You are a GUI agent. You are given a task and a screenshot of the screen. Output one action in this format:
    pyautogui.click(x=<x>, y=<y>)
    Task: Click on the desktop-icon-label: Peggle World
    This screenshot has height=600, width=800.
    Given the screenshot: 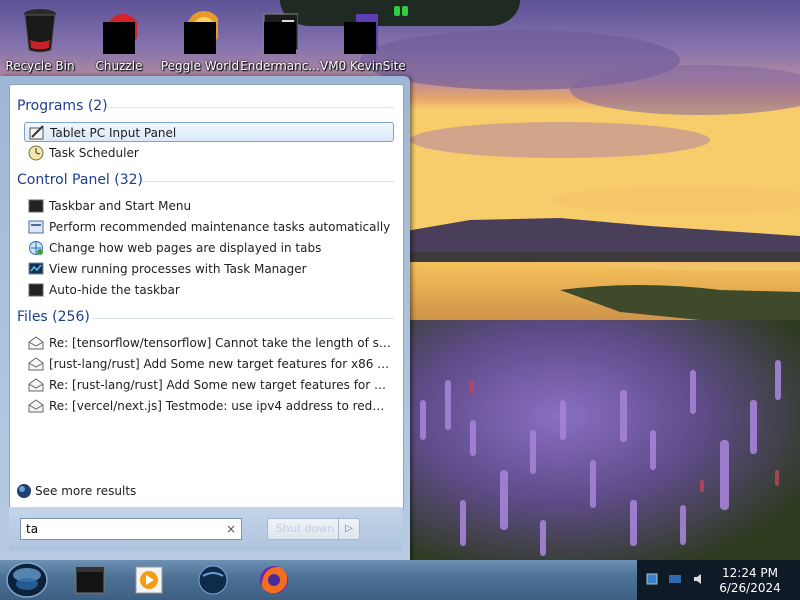 What is the action you would take?
    pyautogui.click(x=200, y=66)
    